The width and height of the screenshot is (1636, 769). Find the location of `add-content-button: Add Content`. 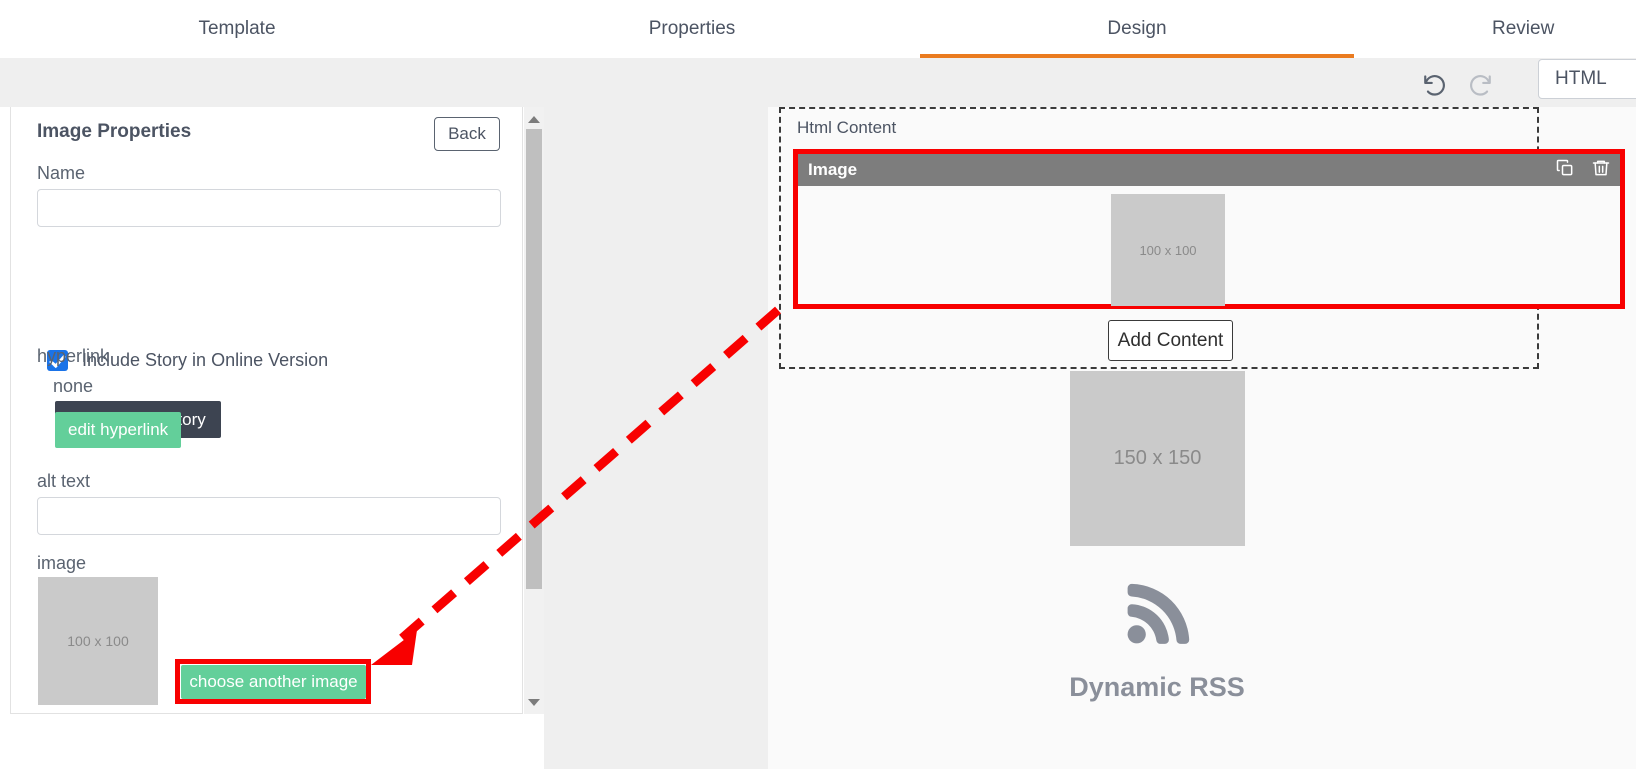

add-content-button: Add Content is located at coordinates (1170, 340).